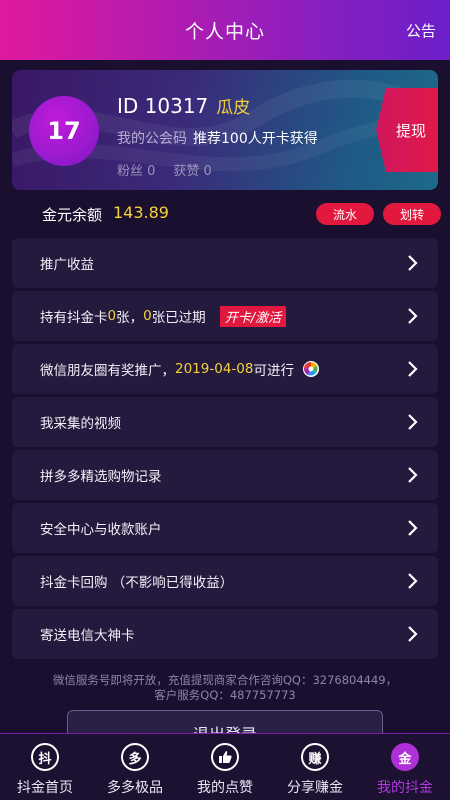 The image size is (450, 800). I want to click on thumbs-up-icon, so click(225, 757).